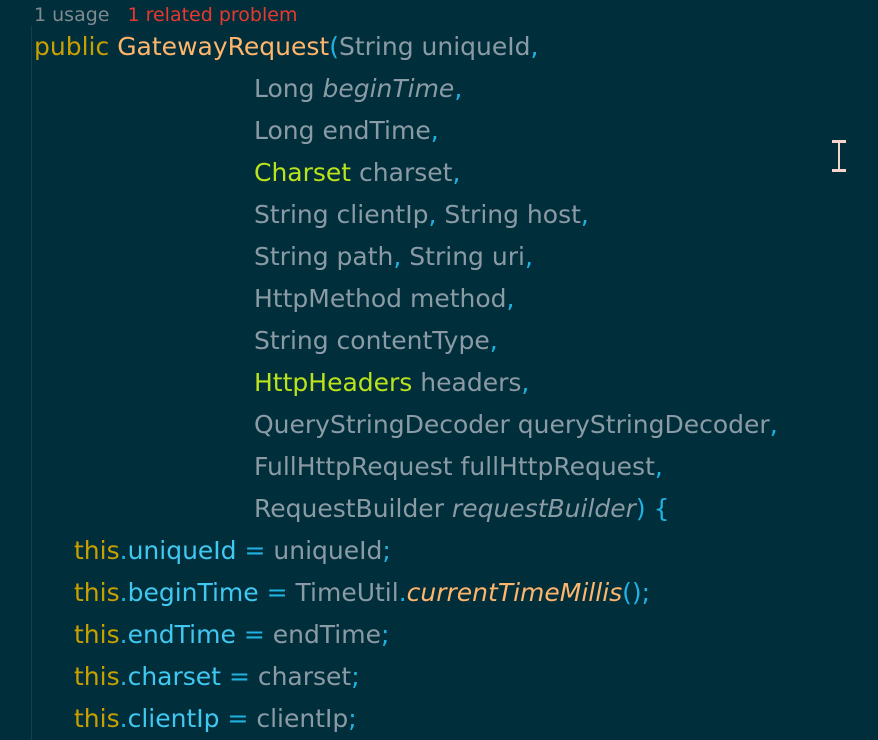 The image size is (878, 740). What do you see at coordinates (454, 466) in the screenshot?
I see `token-param-fullHttpRequest-0: FullHttpRequest fullHttpRequest` at bounding box center [454, 466].